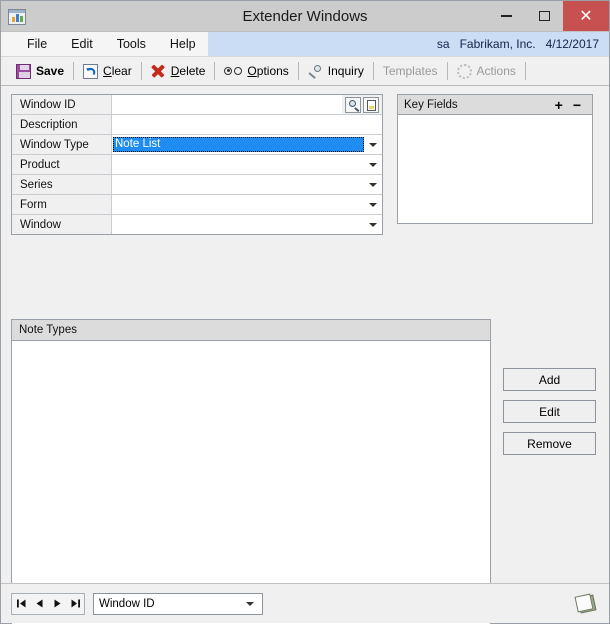 The image size is (610, 624). What do you see at coordinates (233, 71) in the screenshot?
I see `radio-buttons-icon` at bounding box center [233, 71].